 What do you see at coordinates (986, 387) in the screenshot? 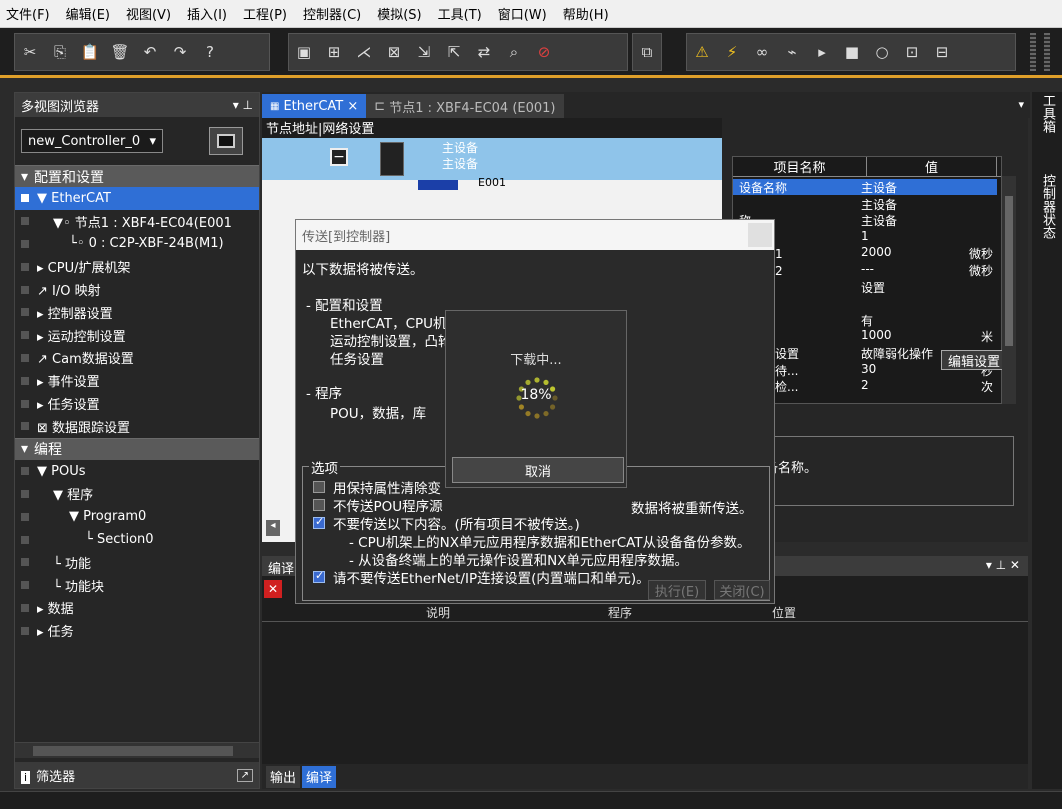
I see `property-unit: 次` at bounding box center [986, 387].